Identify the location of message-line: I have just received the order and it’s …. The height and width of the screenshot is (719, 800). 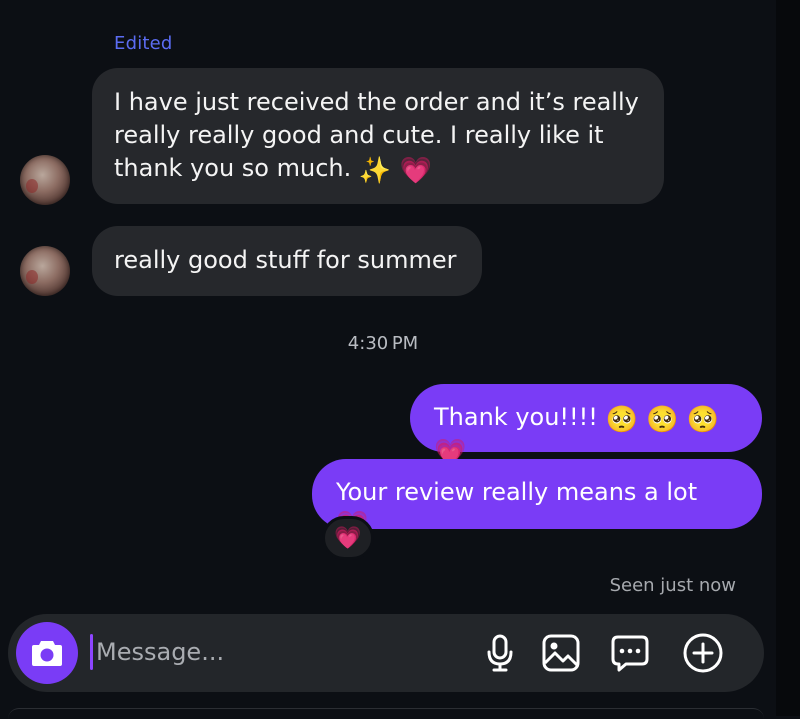
(376, 102).